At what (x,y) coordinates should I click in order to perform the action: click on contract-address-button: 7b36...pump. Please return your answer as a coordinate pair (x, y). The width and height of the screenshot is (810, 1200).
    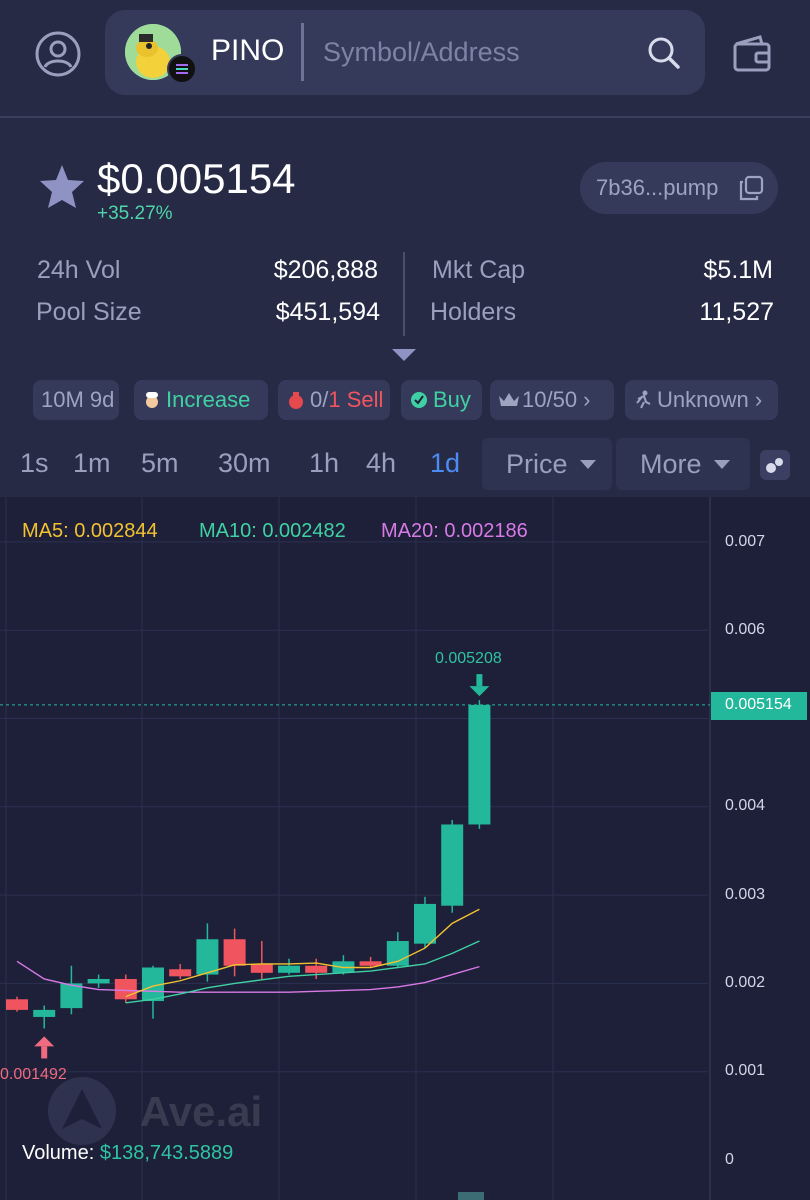
    Looking at the image, I should click on (679, 188).